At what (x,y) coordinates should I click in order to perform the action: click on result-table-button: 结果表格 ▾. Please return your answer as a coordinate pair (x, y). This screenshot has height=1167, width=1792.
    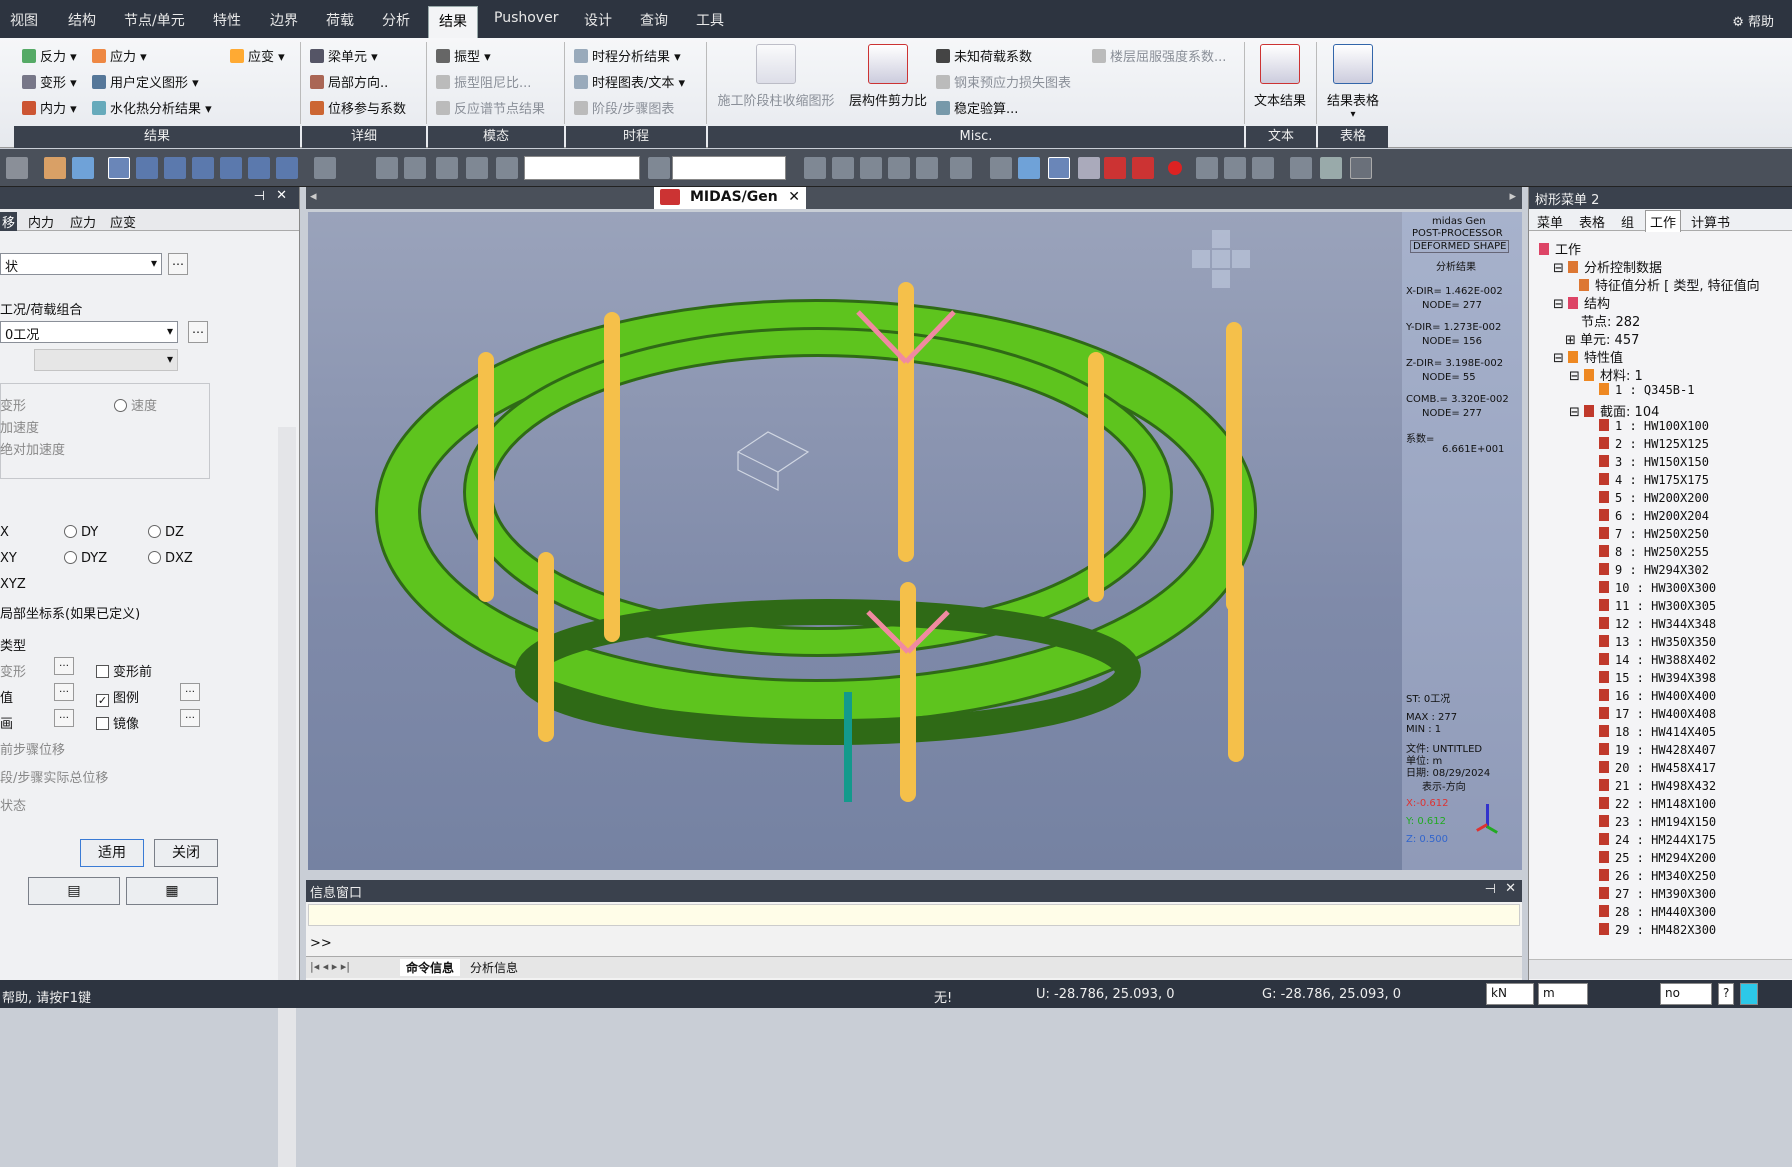
    Looking at the image, I should click on (1353, 82).